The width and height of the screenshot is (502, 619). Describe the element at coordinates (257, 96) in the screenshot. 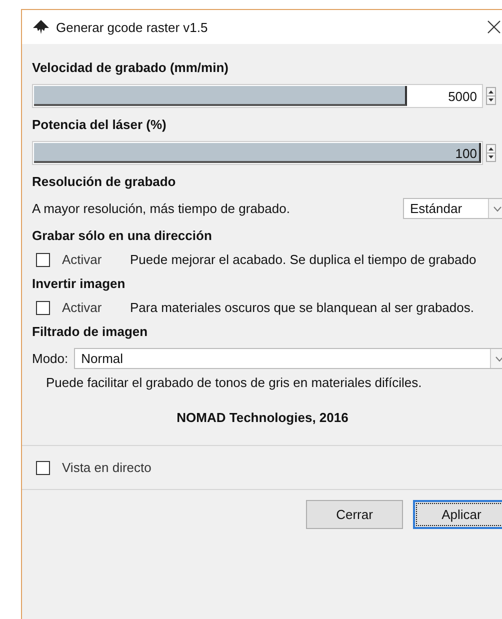

I see `slider: 5000` at that location.